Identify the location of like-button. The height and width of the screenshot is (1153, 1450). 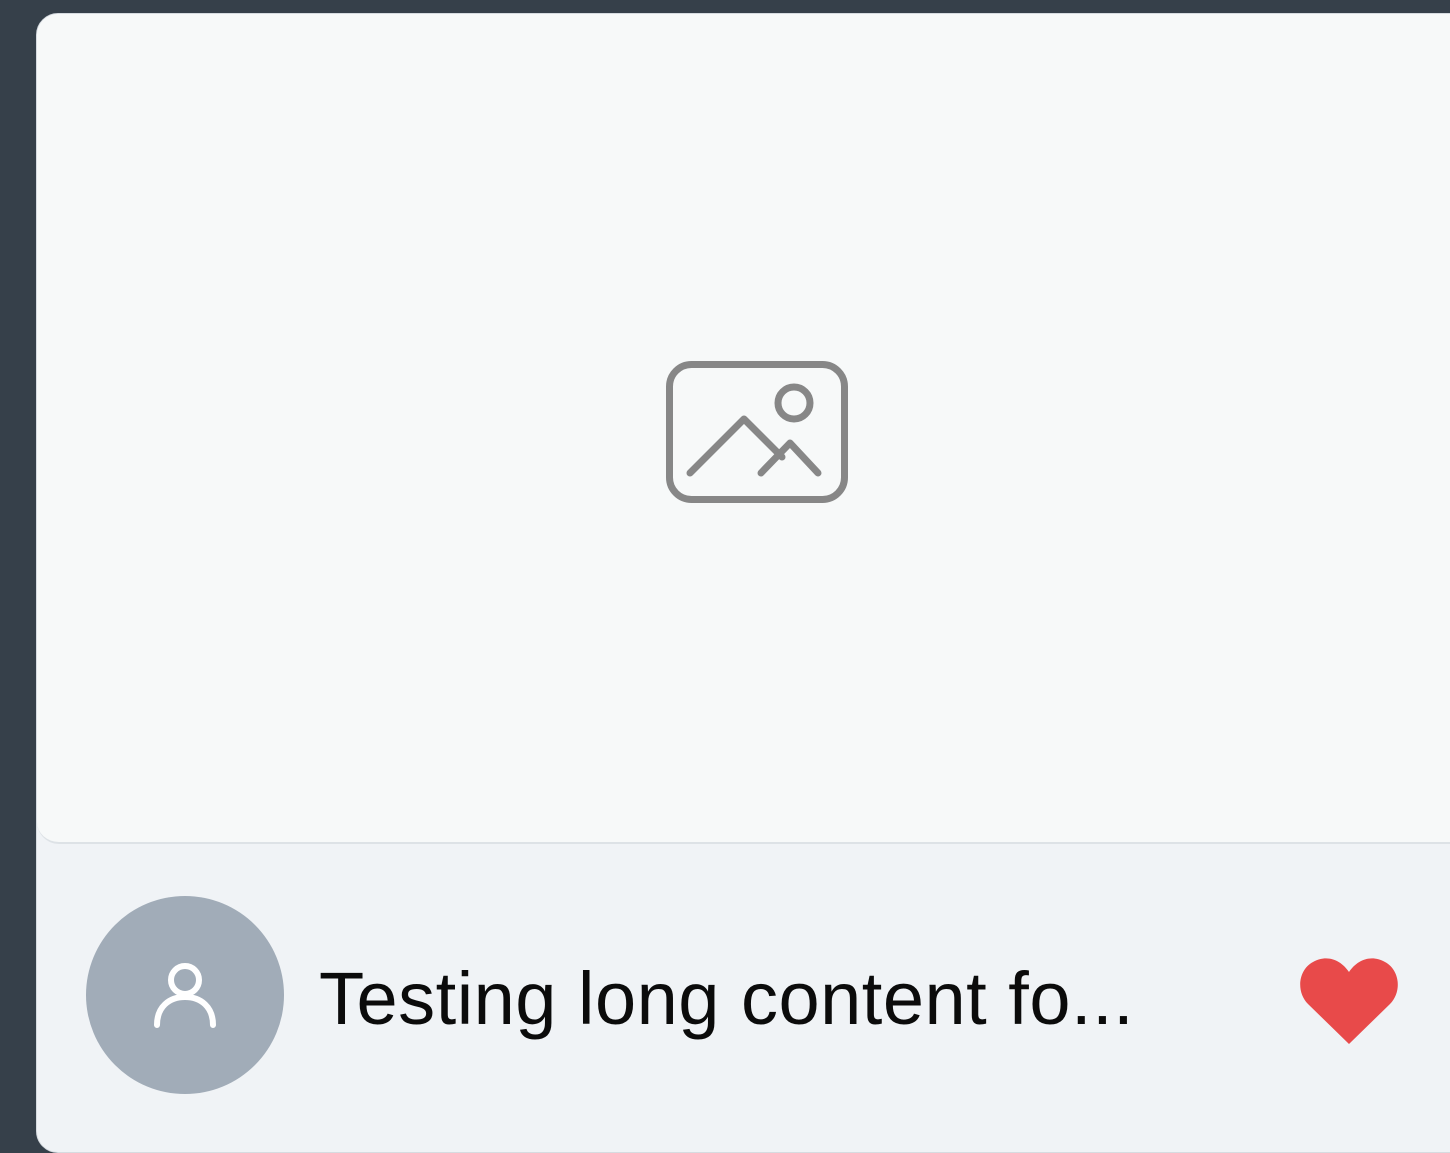
(1349, 1000).